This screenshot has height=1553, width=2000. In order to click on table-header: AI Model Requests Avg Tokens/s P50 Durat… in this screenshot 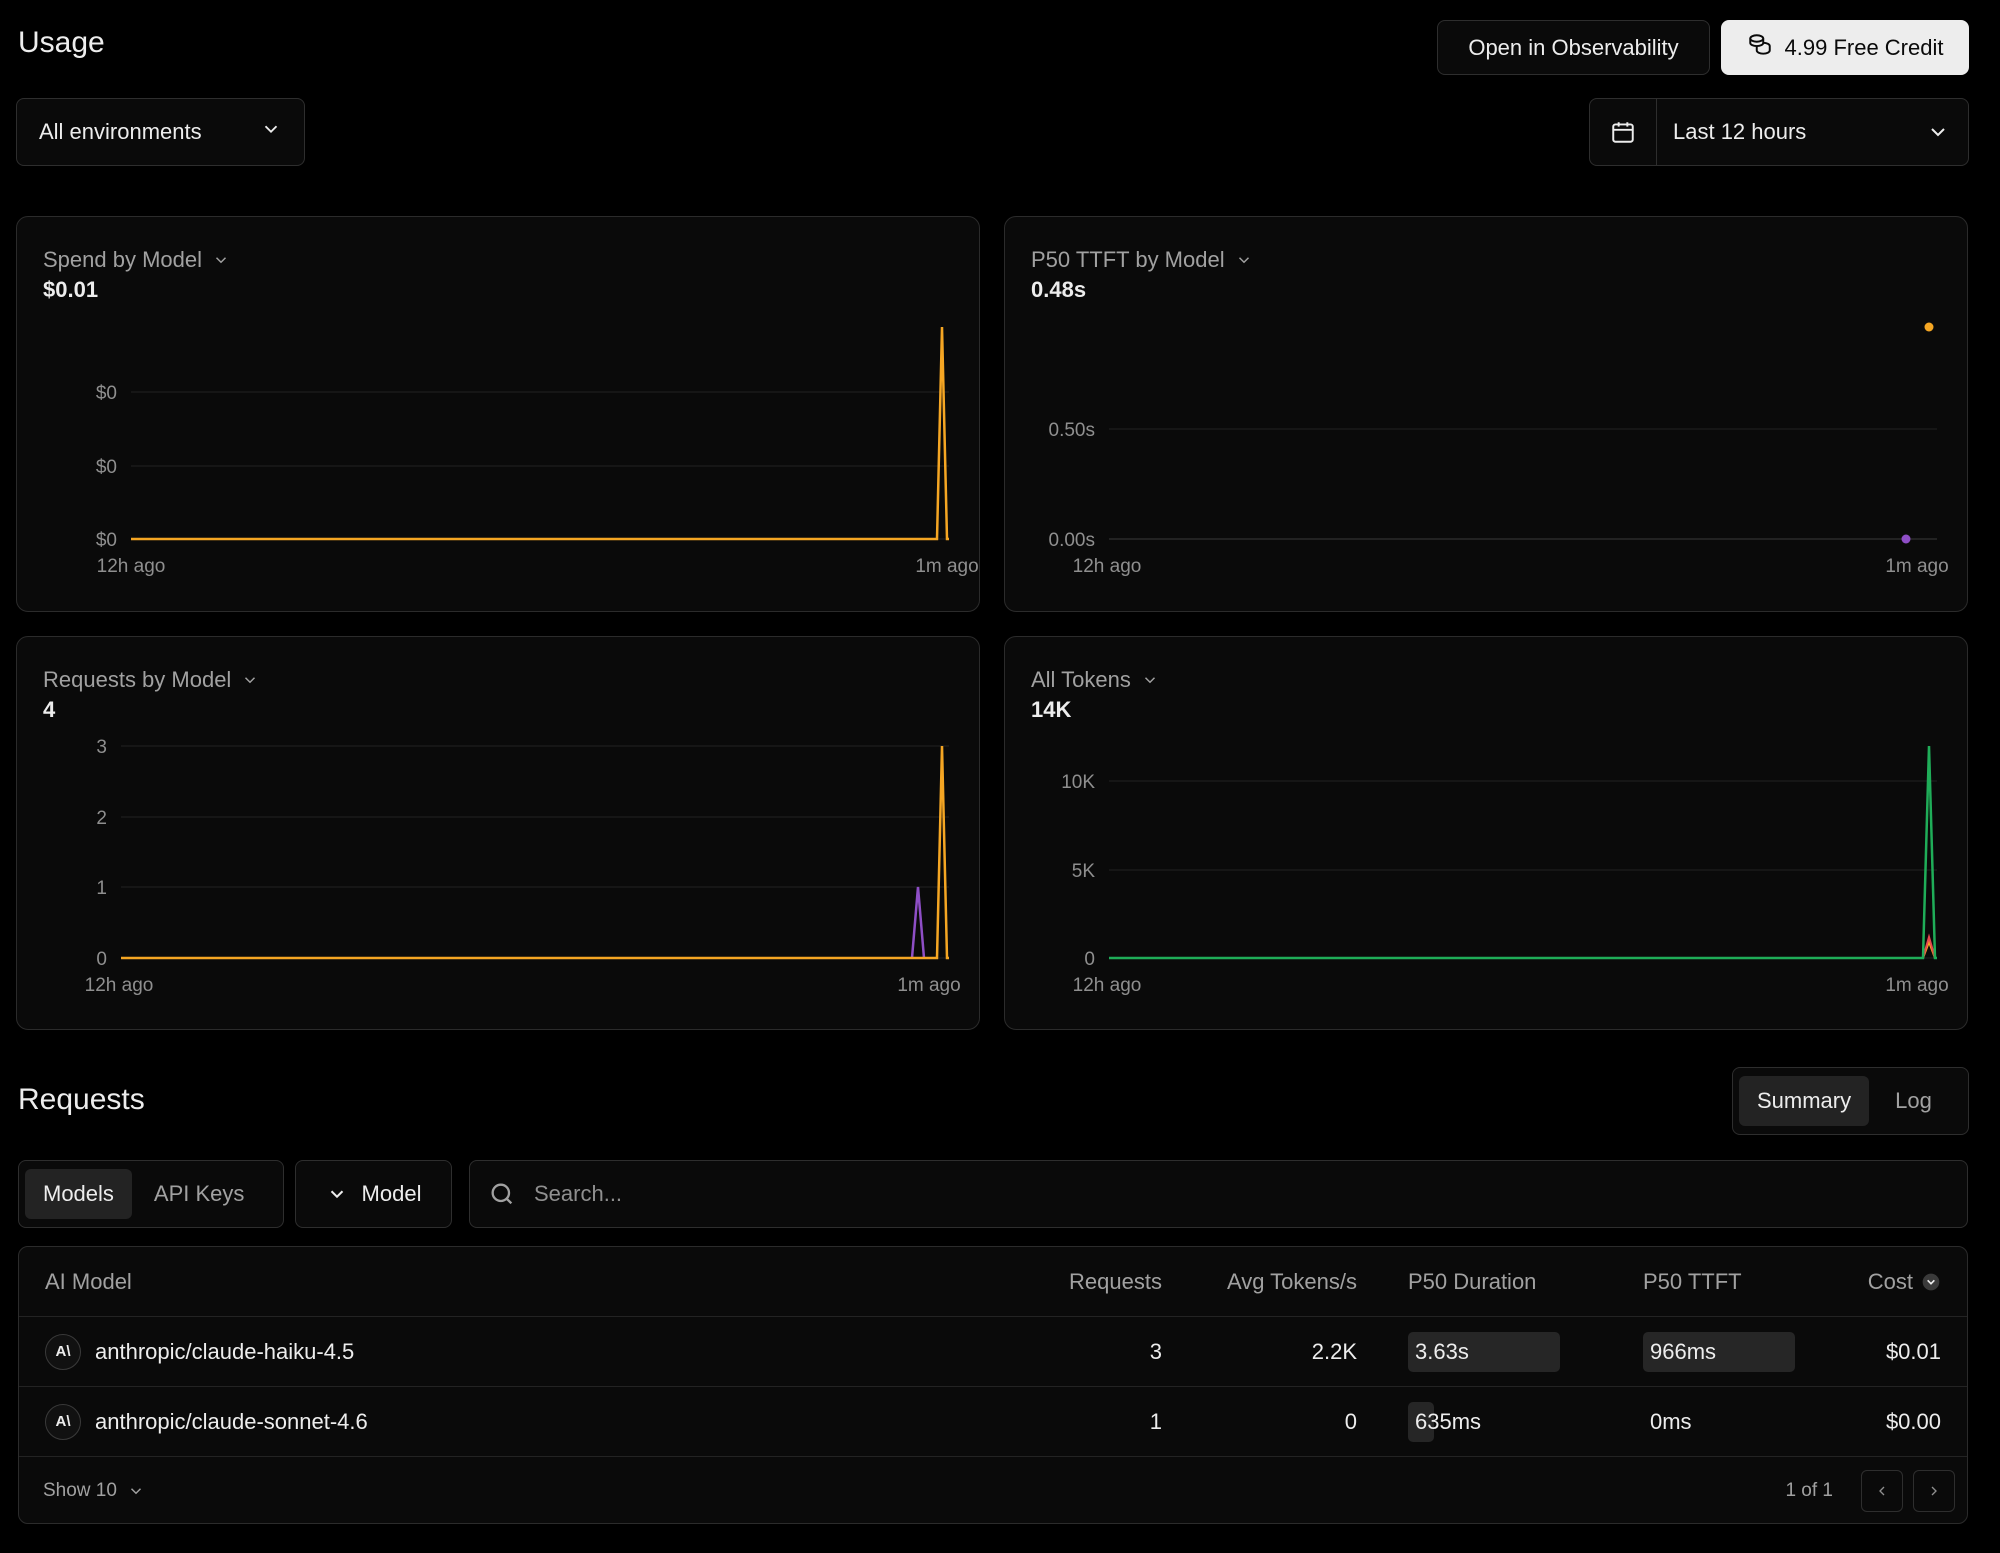, I will do `click(993, 1282)`.